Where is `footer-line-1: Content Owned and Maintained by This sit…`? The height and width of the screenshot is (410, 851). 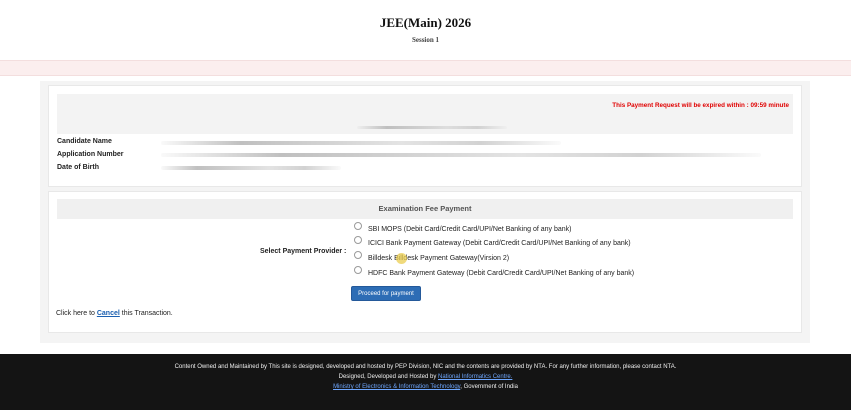
footer-line-1: Content Owned and Maintained by This sit… is located at coordinates (425, 367).